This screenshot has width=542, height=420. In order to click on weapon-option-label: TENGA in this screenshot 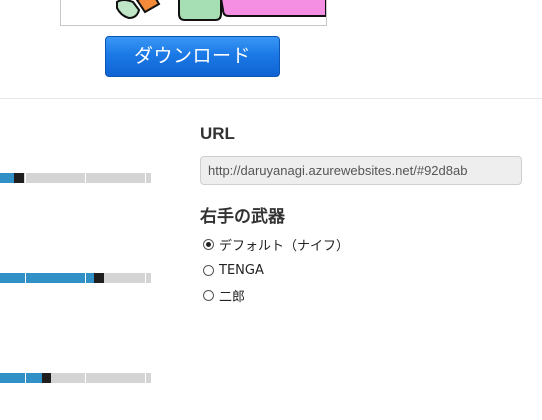, I will do `click(241, 270)`.